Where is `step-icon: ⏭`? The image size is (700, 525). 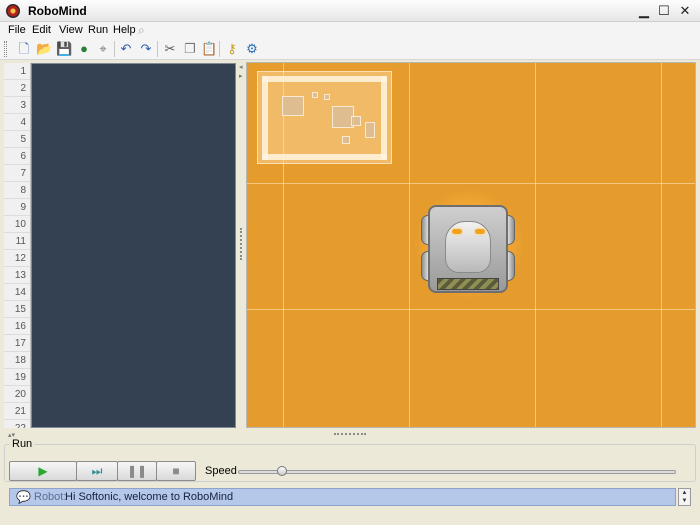 step-icon: ⏭ is located at coordinates (97, 471).